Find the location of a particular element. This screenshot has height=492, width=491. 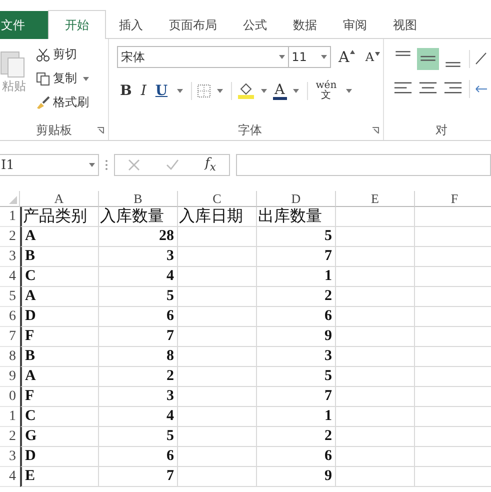

cut-button: 剪切 is located at coordinates (64, 54).